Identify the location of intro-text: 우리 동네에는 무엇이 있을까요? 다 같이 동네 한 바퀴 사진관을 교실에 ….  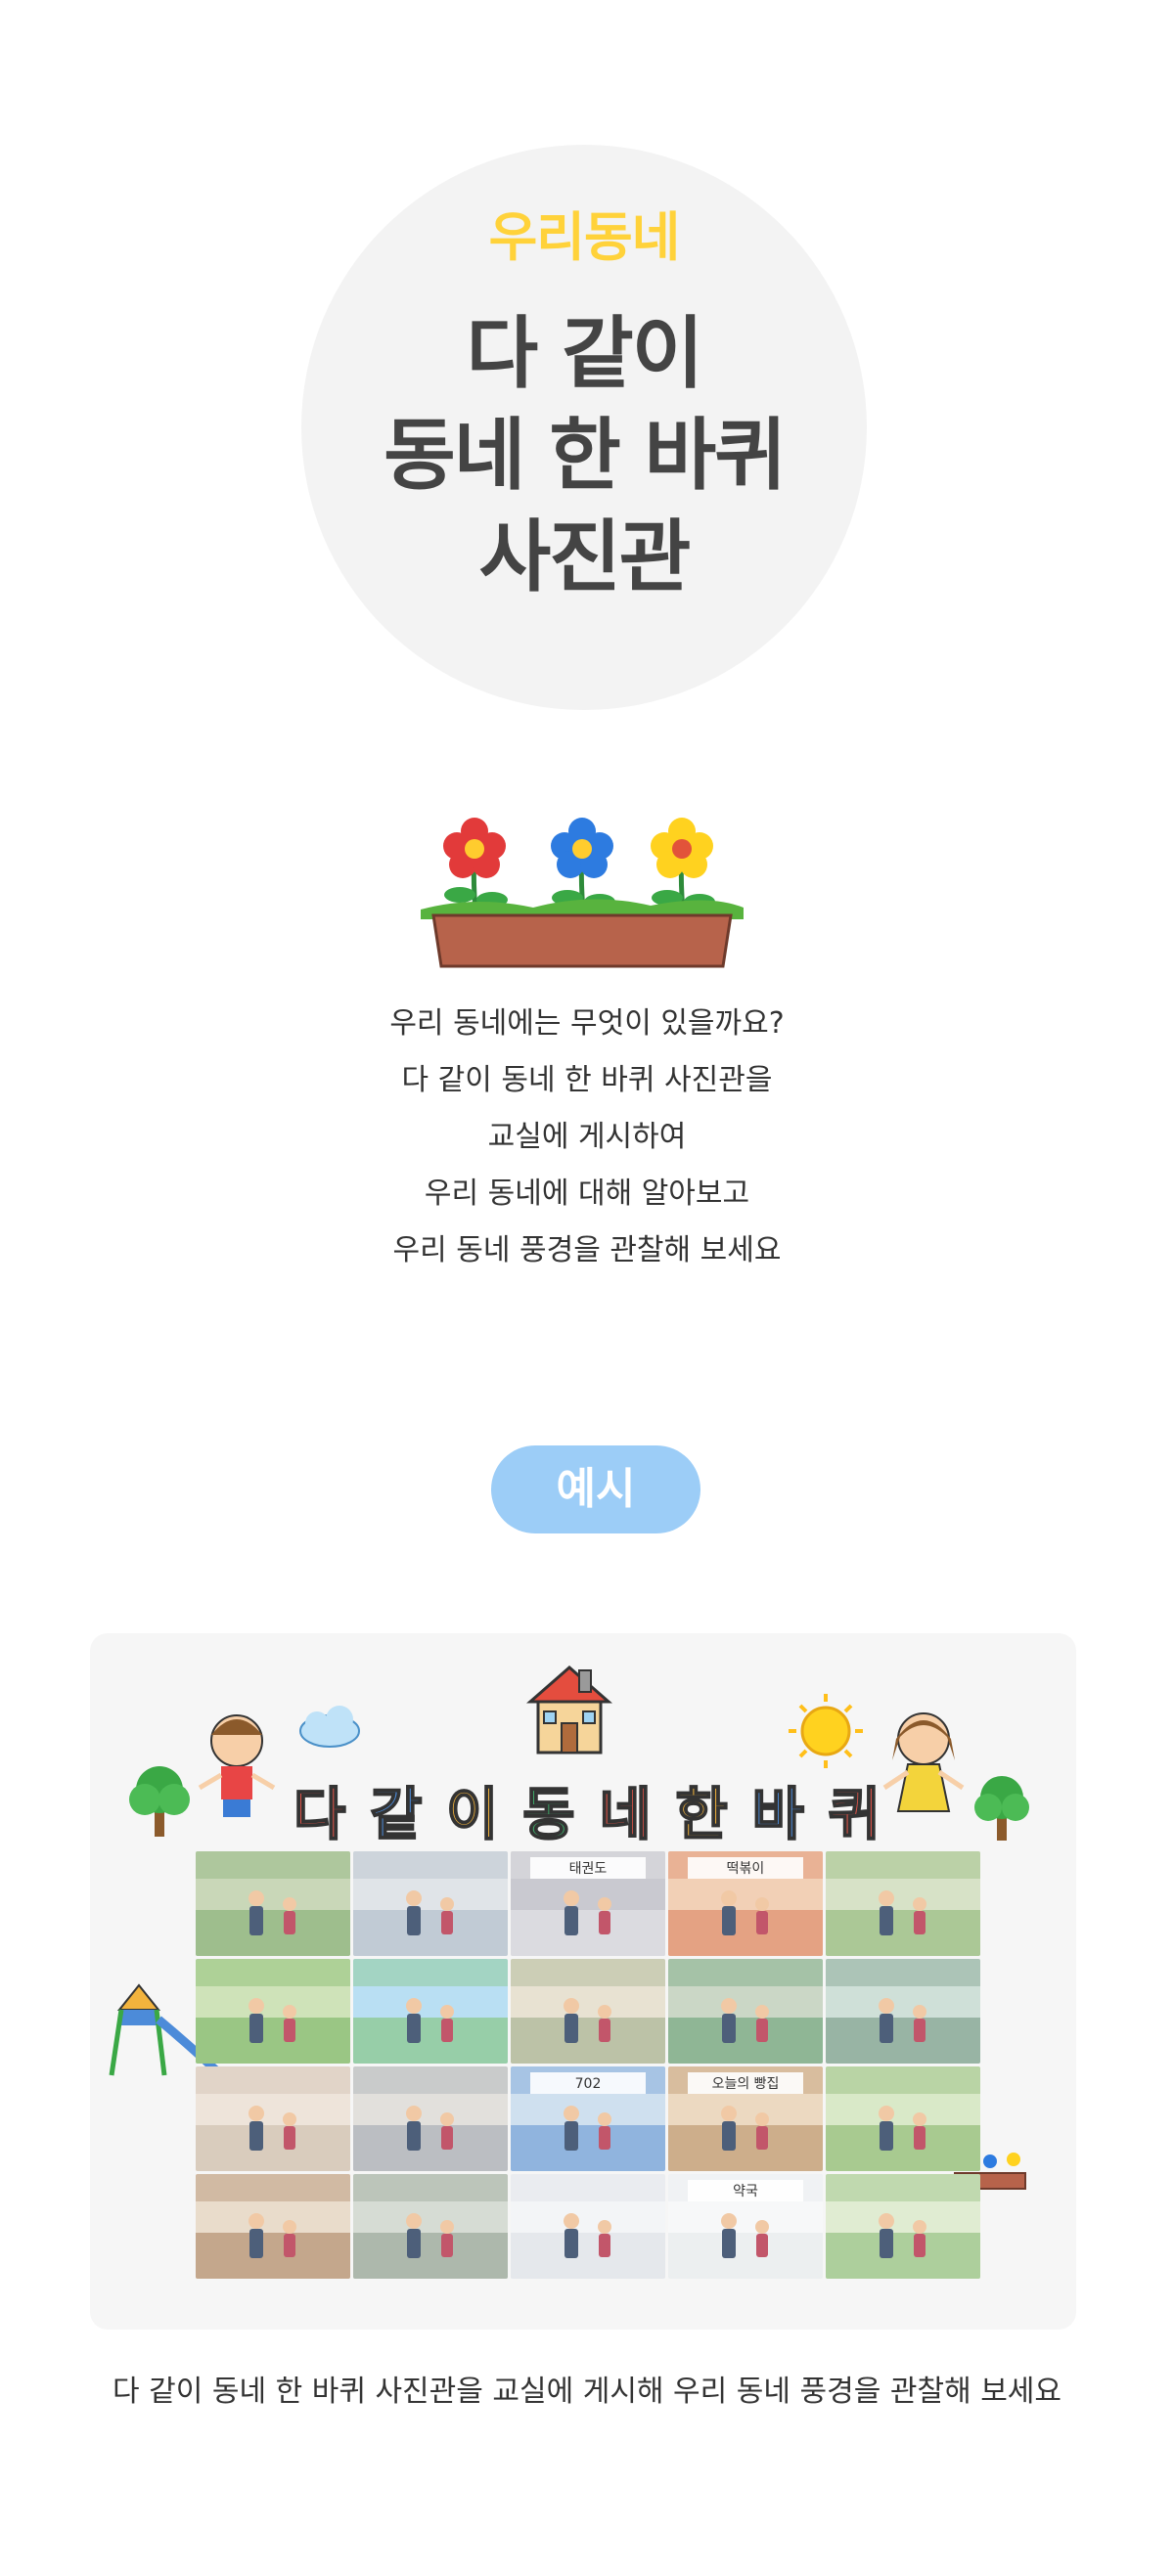
(587, 1137).